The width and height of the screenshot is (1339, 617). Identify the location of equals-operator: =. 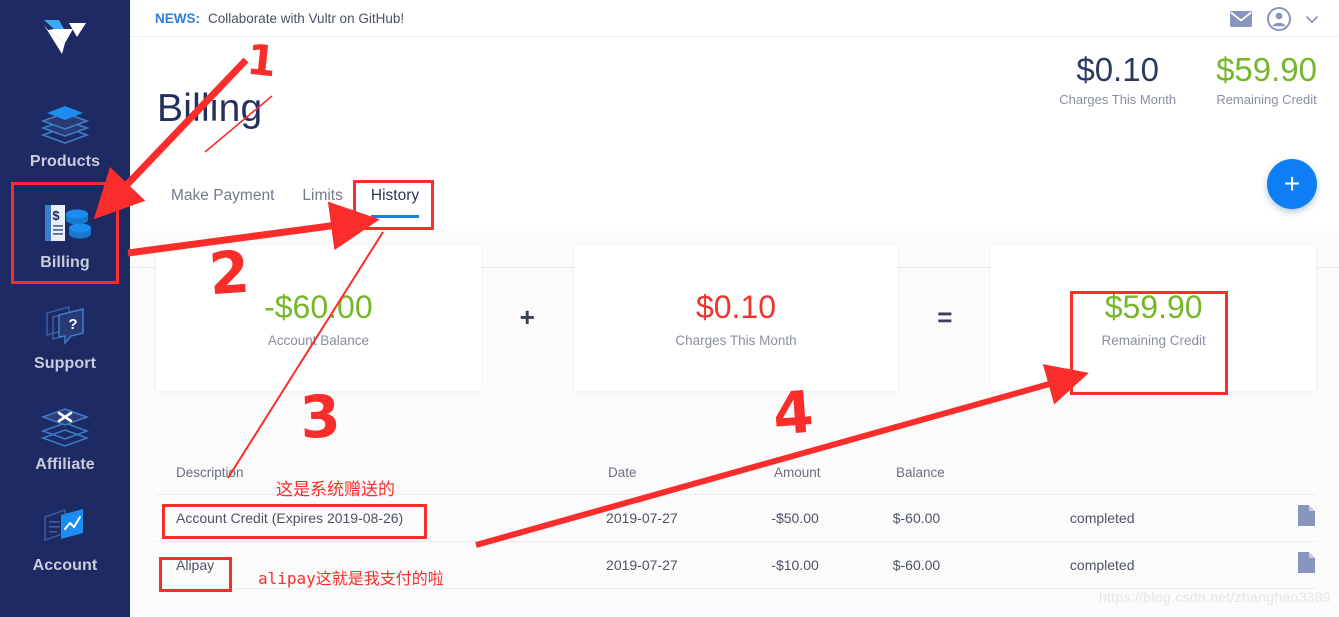
(945, 317).